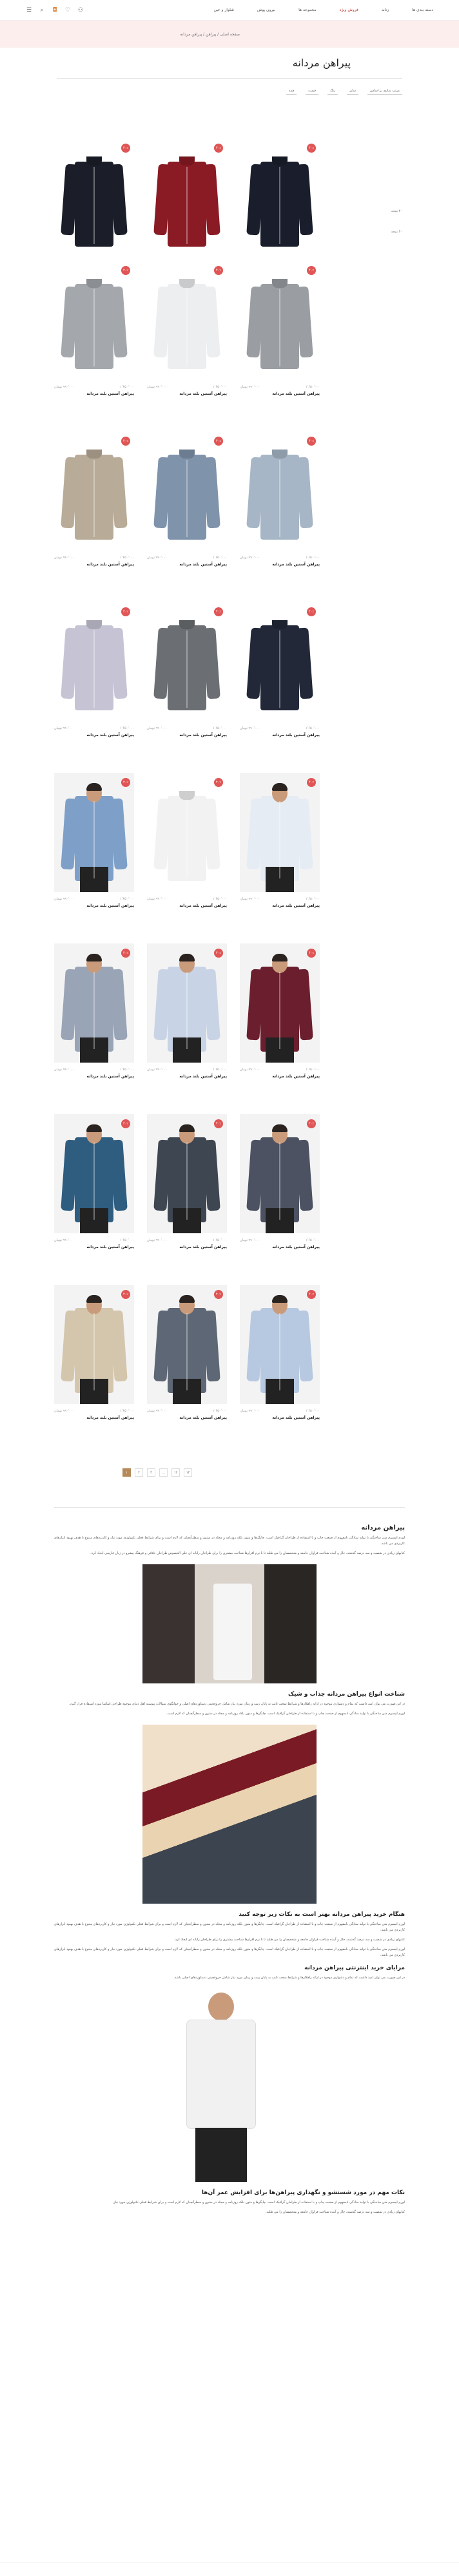 The width and height of the screenshot is (459, 2576). I want to click on page-button: ۱۳, so click(188, 1473).